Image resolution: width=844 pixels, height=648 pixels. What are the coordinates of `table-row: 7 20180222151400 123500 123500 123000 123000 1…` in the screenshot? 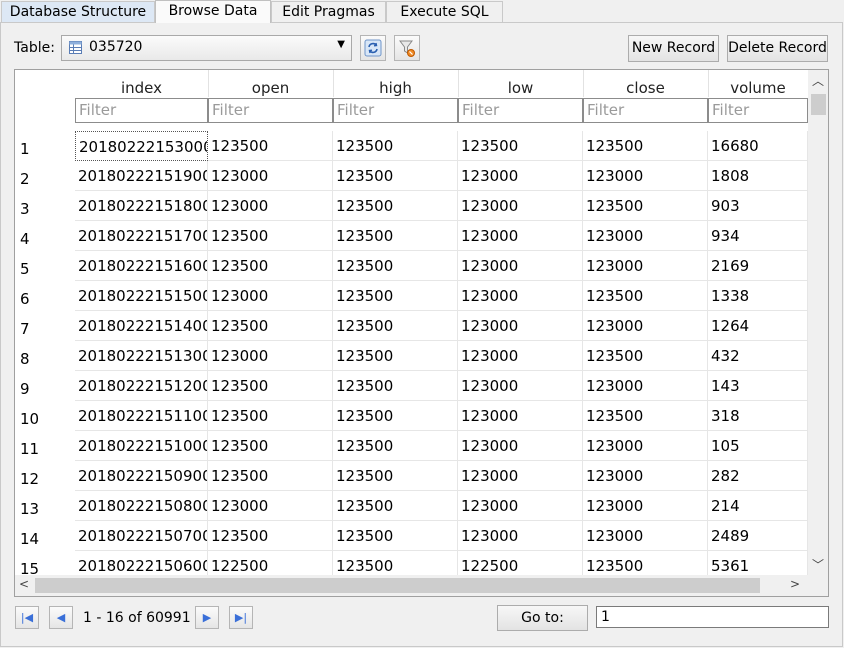 It's located at (411, 326).